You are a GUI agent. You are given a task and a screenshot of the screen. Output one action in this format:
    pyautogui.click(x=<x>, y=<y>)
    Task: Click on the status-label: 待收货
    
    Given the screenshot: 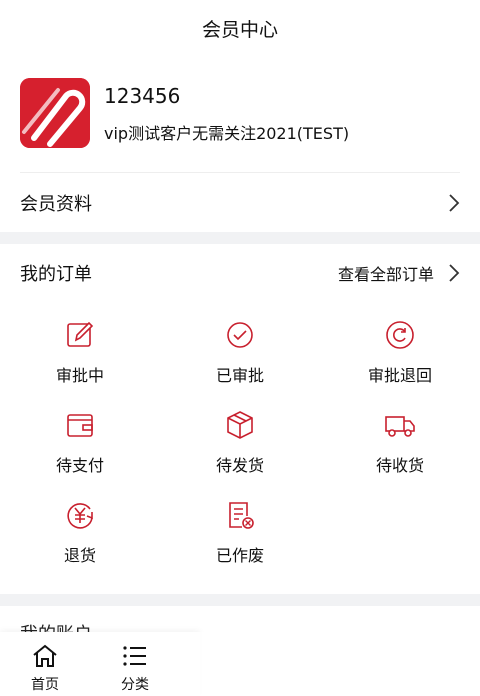 What is the action you would take?
    pyautogui.click(x=399, y=465)
    